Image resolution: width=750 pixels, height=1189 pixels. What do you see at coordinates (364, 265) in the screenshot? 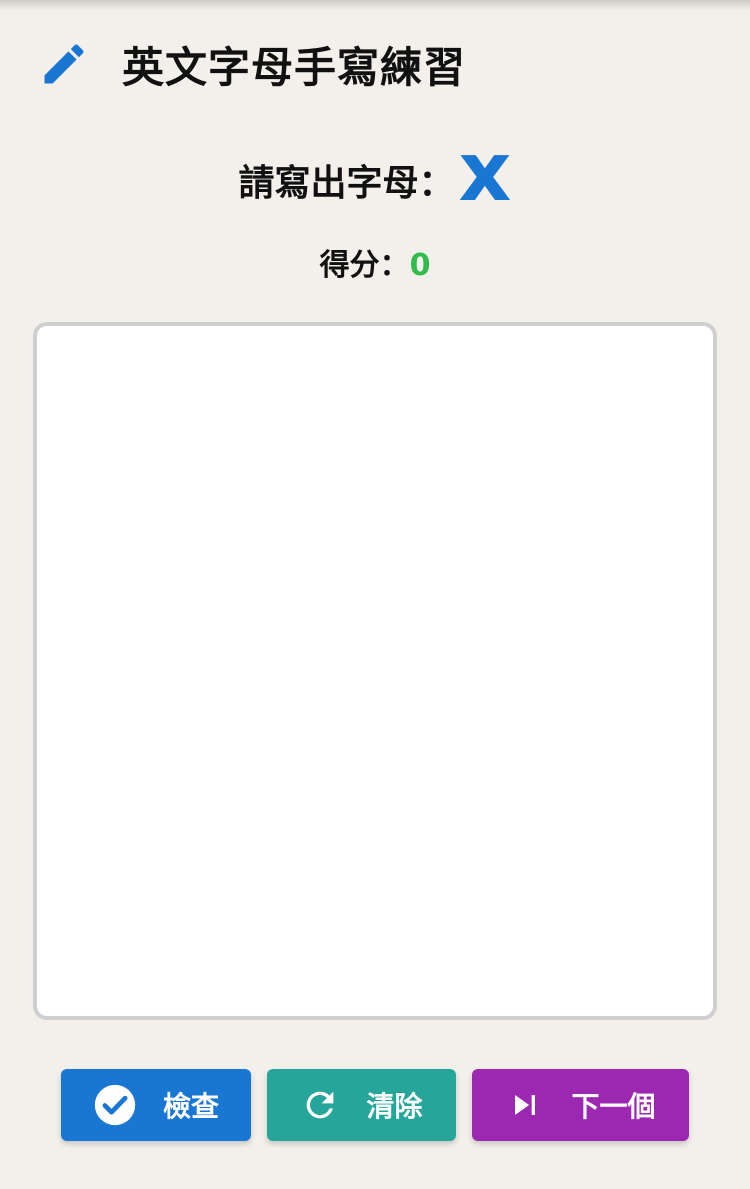
I see `score-label: 得分：` at bounding box center [364, 265].